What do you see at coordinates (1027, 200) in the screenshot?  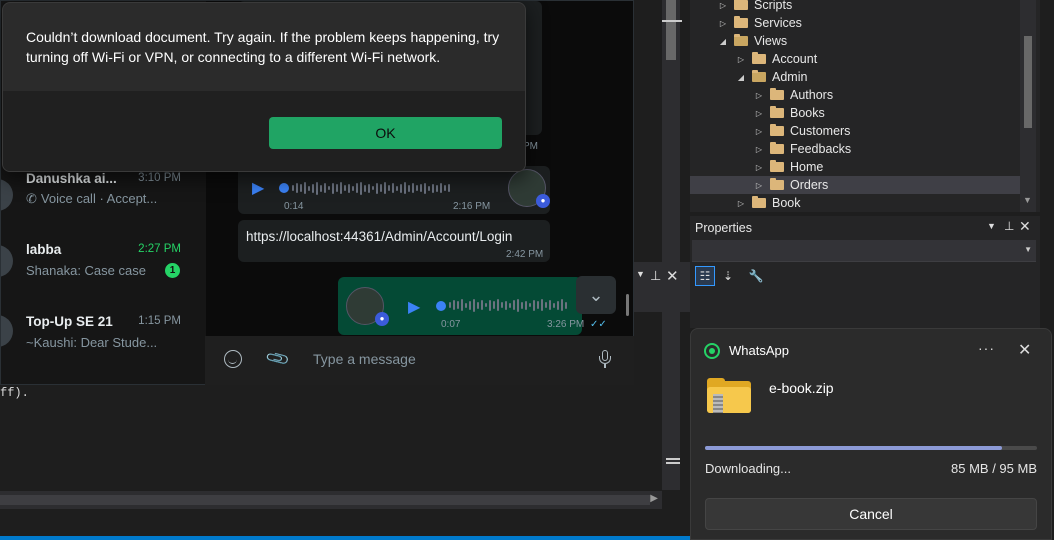 I see `scroll-down-icon: ▼` at bounding box center [1027, 200].